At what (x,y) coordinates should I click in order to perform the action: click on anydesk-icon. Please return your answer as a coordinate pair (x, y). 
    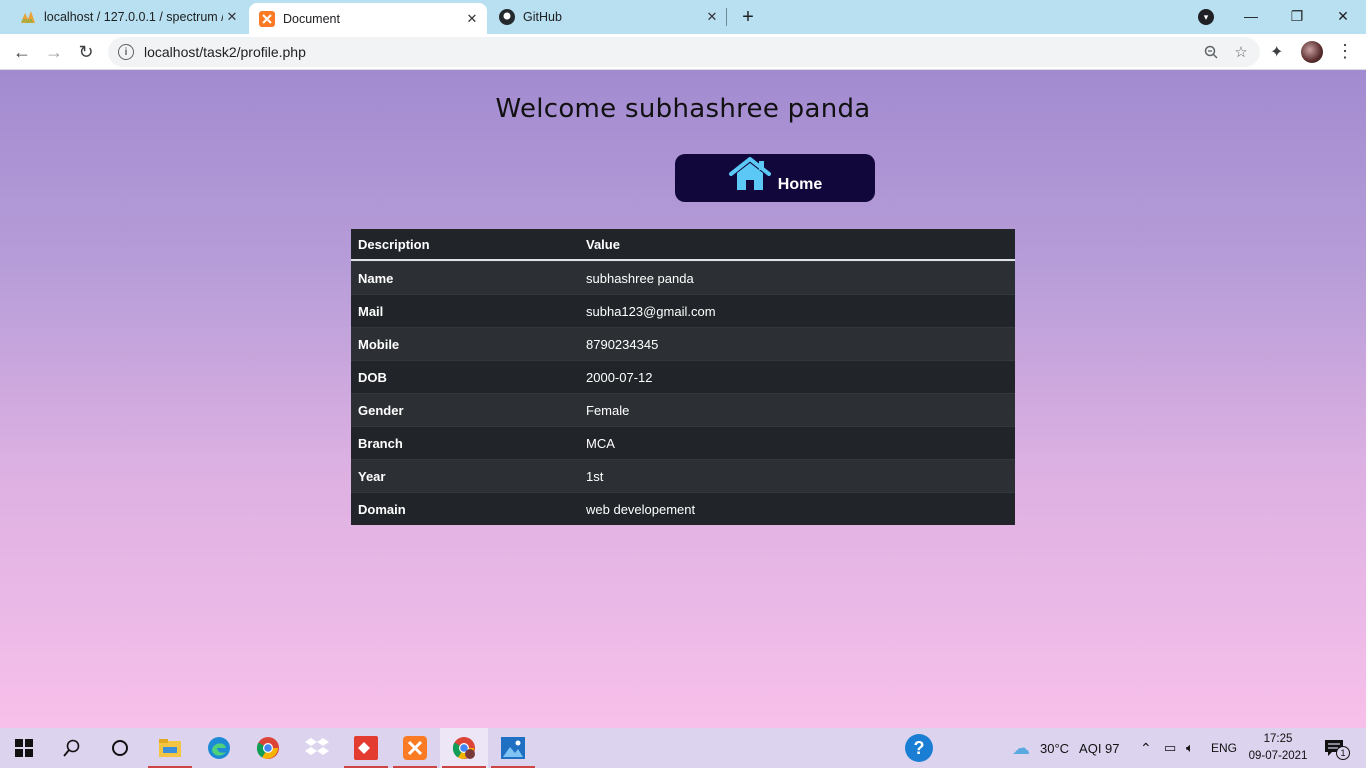
    Looking at the image, I should click on (366, 748).